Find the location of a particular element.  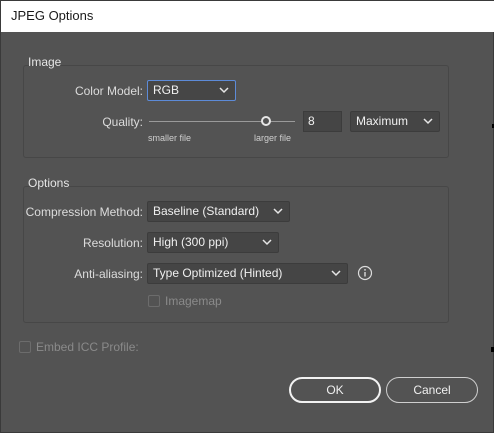

smaller-file-hint: smaller file is located at coordinates (170, 138).